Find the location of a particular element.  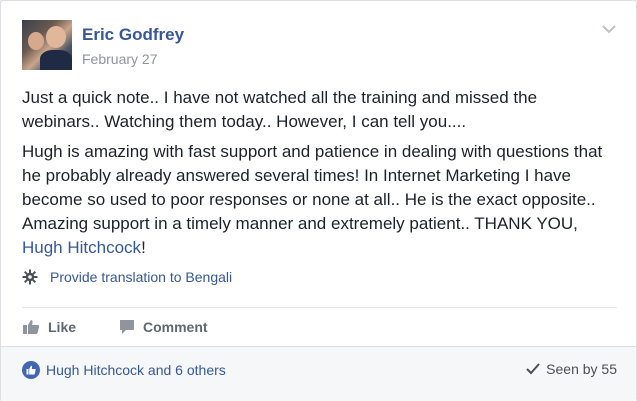

reactions-text: Hugh Hitchcock and 6 others is located at coordinates (136, 370).